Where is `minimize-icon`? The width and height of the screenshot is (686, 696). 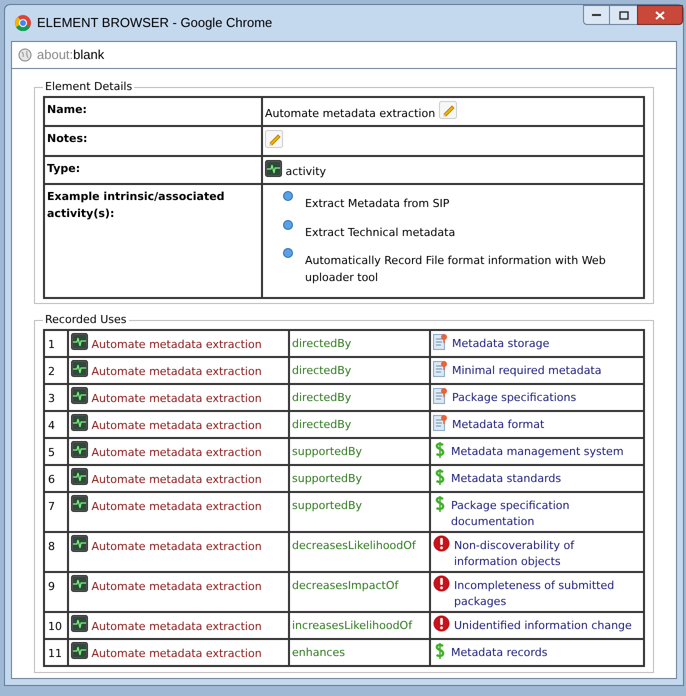 minimize-icon is located at coordinates (596, 15).